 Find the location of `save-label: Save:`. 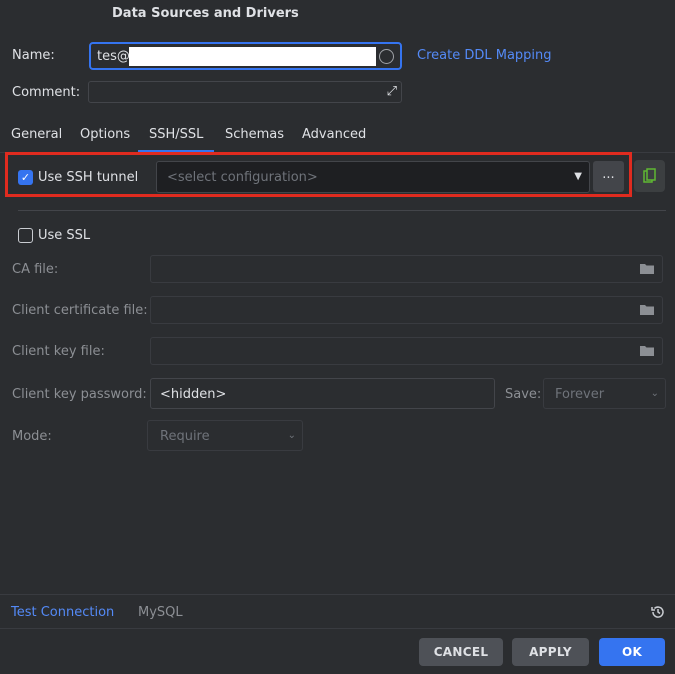

save-label: Save: is located at coordinates (523, 394).